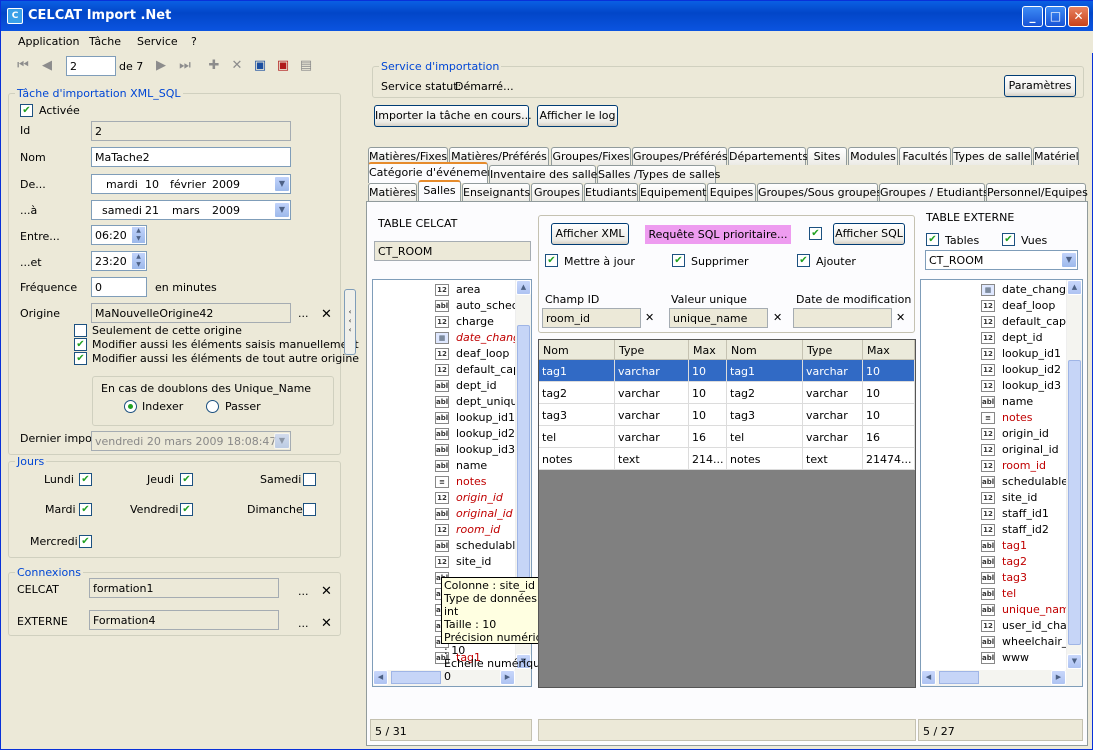 The width and height of the screenshot is (1093, 750). What do you see at coordinates (309, 479) in the screenshot?
I see `day-samedi-checkbox` at bounding box center [309, 479].